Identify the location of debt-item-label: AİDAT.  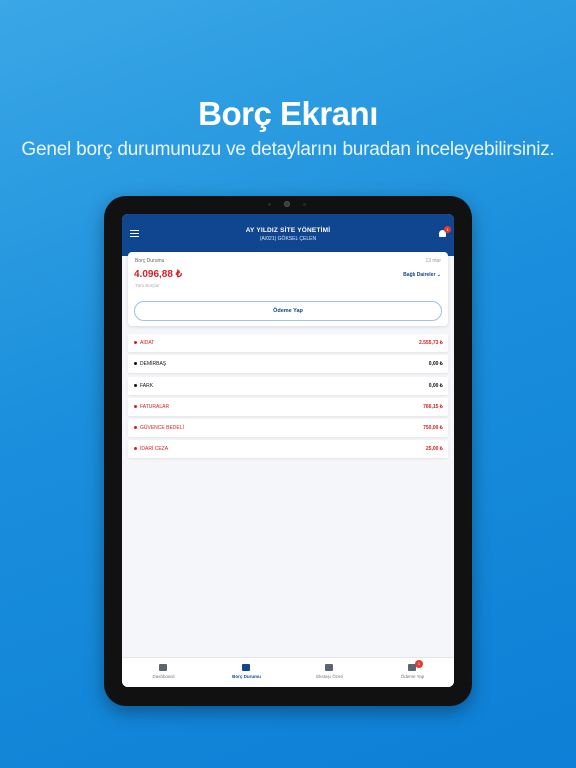
(147, 343).